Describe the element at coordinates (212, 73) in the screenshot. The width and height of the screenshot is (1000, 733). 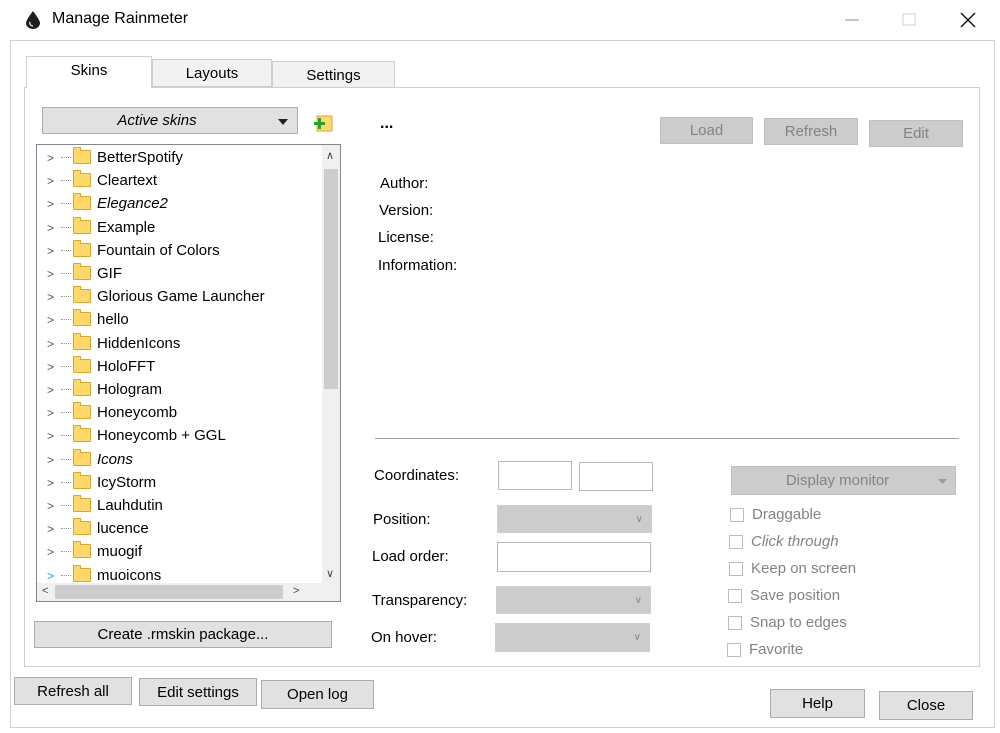
I see `tab-layouts: Layouts` at that location.